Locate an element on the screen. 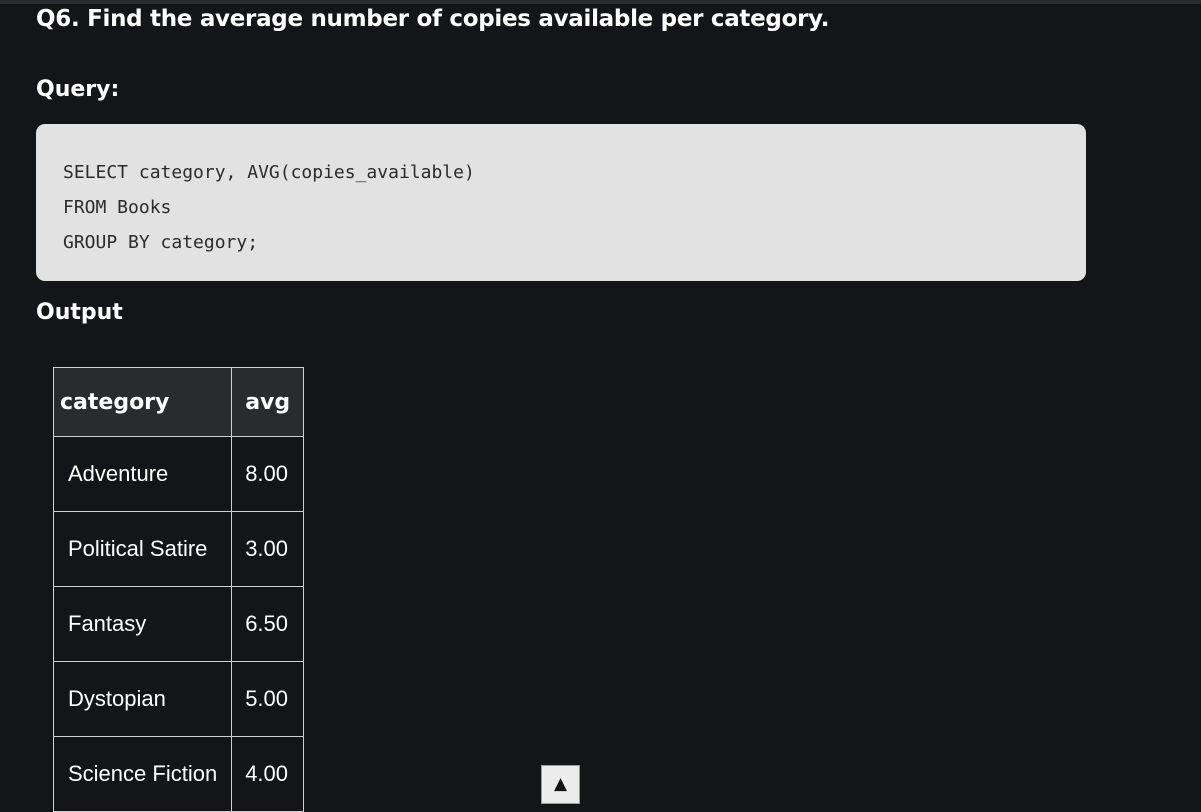 This screenshot has height=812, width=1201. table-row: Adventure 8.00 is located at coordinates (178, 474).